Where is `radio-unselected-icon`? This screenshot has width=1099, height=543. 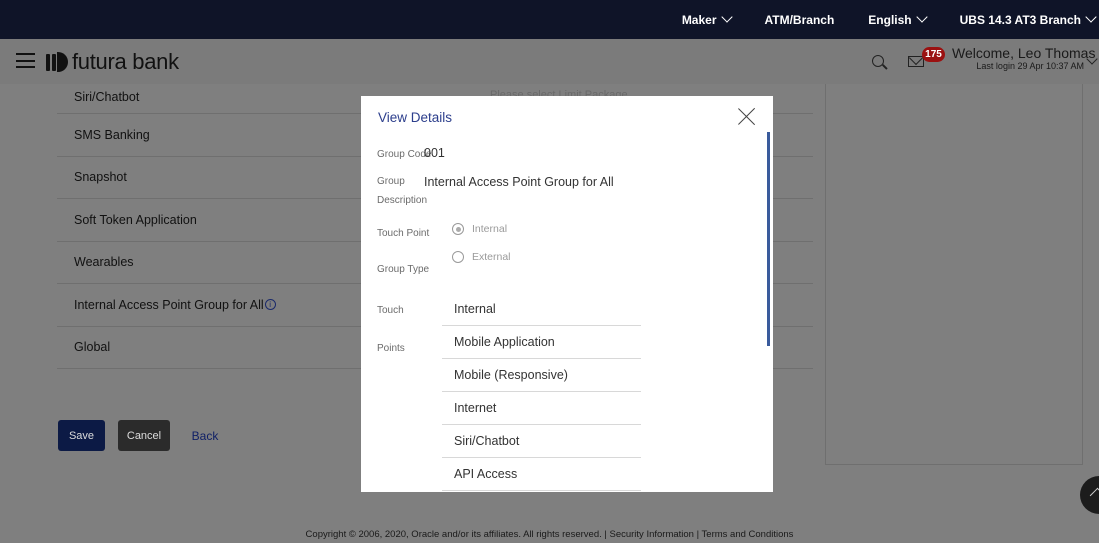 radio-unselected-icon is located at coordinates (458, 257).